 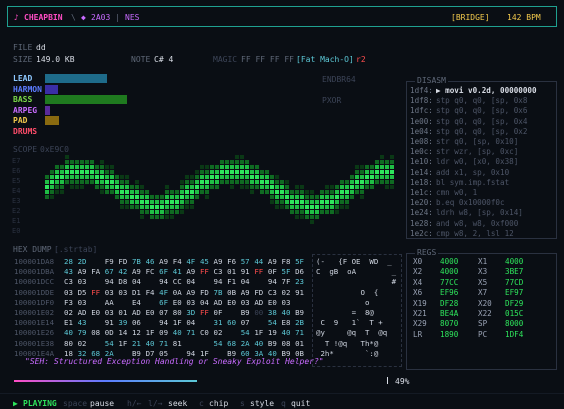 I want to click on hexdump-ascii: C 9 1` T +, so click(x=349, y=322).